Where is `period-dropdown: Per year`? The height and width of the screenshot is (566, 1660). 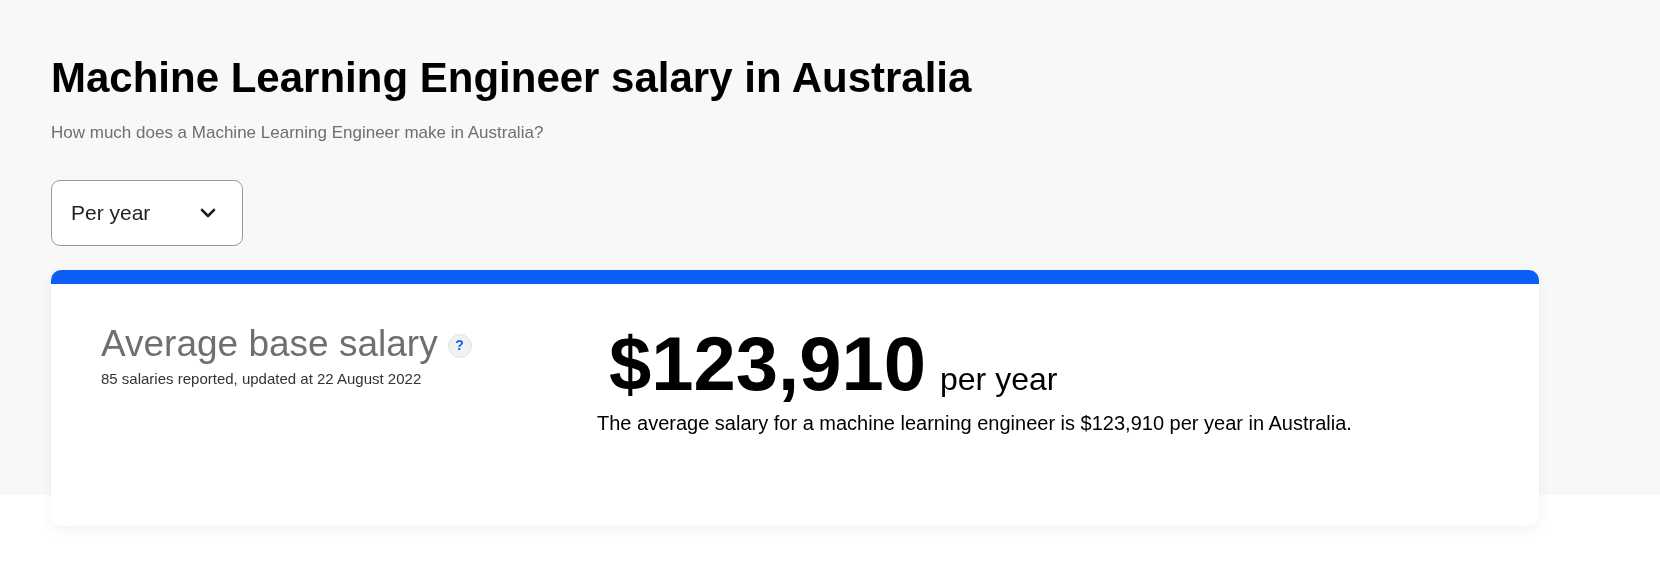 period-dropdown: Per year is located at coordinates (147, 212).